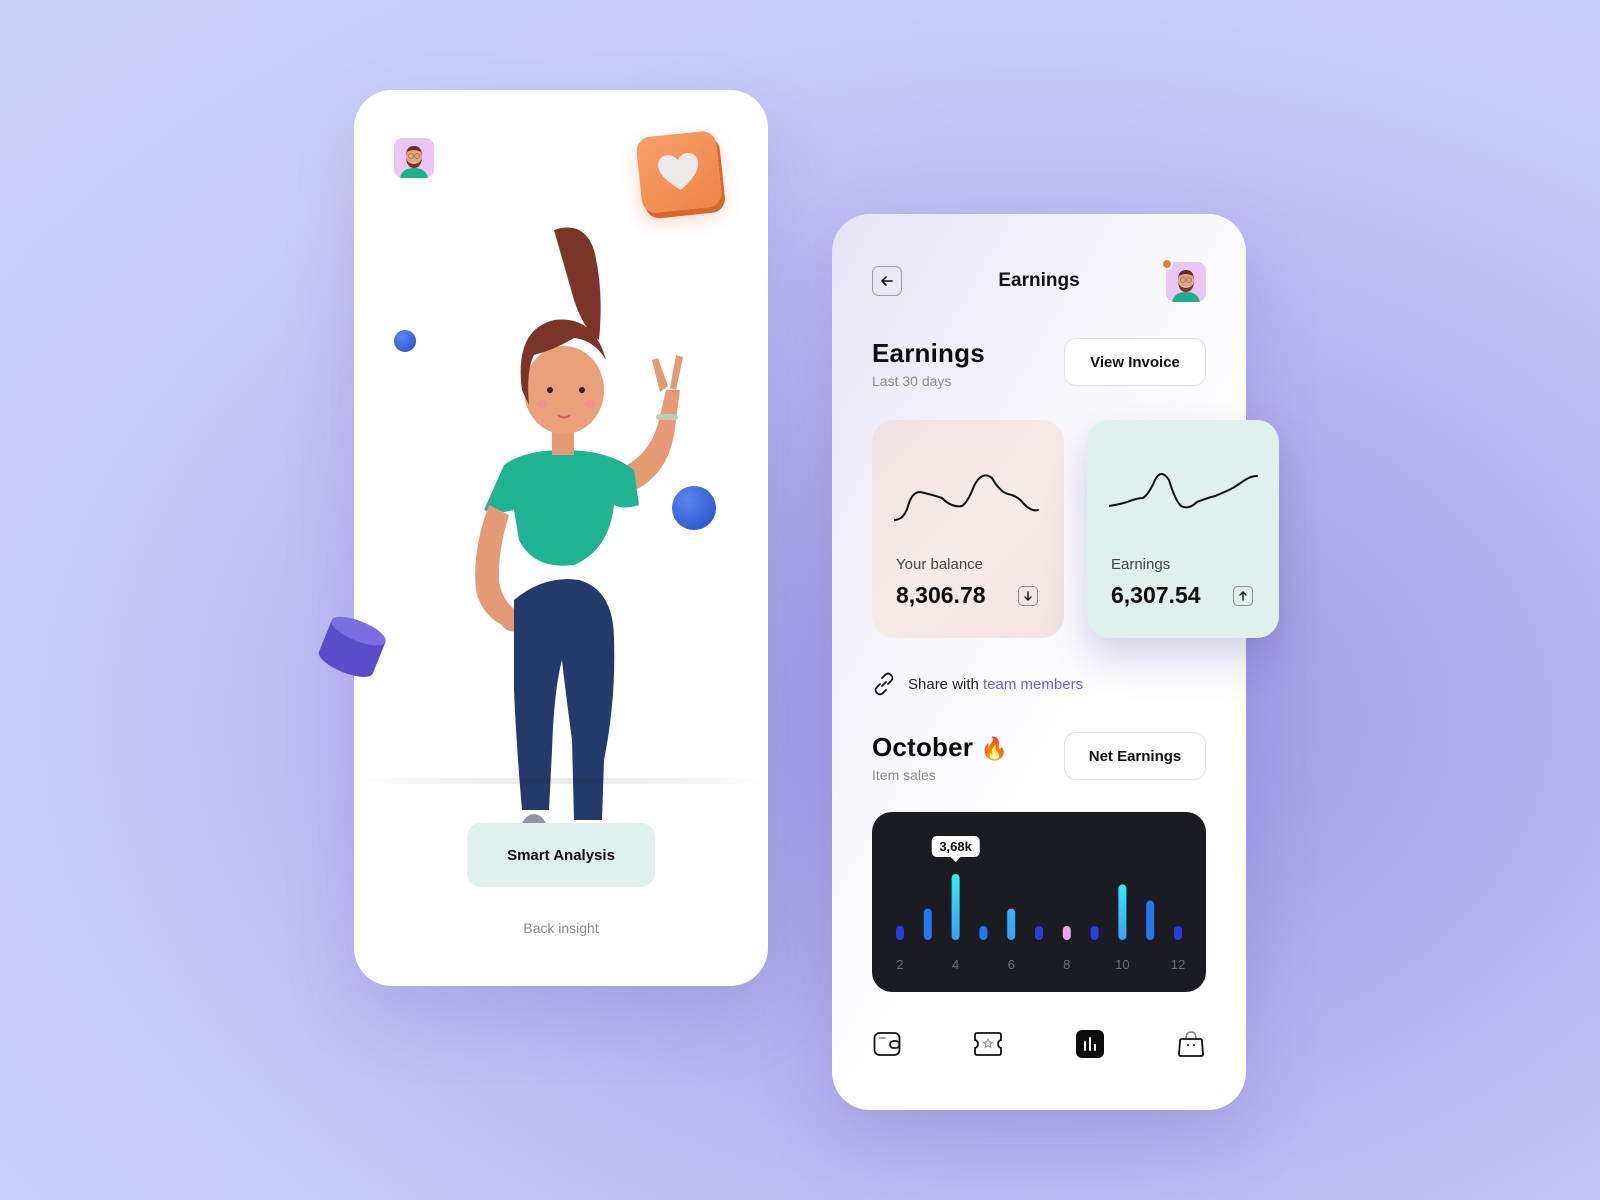 Image resolution: width=1600 pixels, height=1200 pixels. I want to click on fire-icon: 🔥, so click(994, 748).